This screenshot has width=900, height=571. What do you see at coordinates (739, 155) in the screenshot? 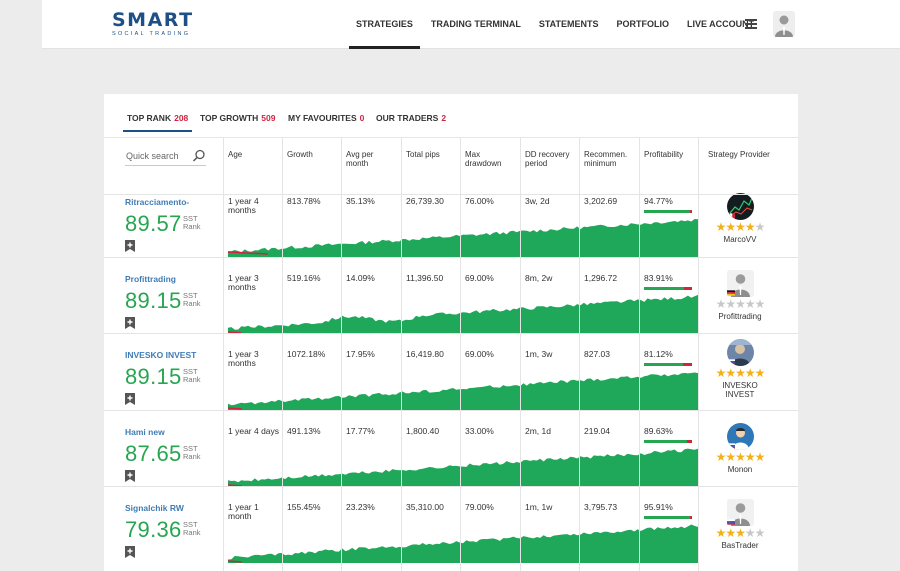
I see `col-header-strategy-provider: Strategy Provider` at bounding box center [739, 155].